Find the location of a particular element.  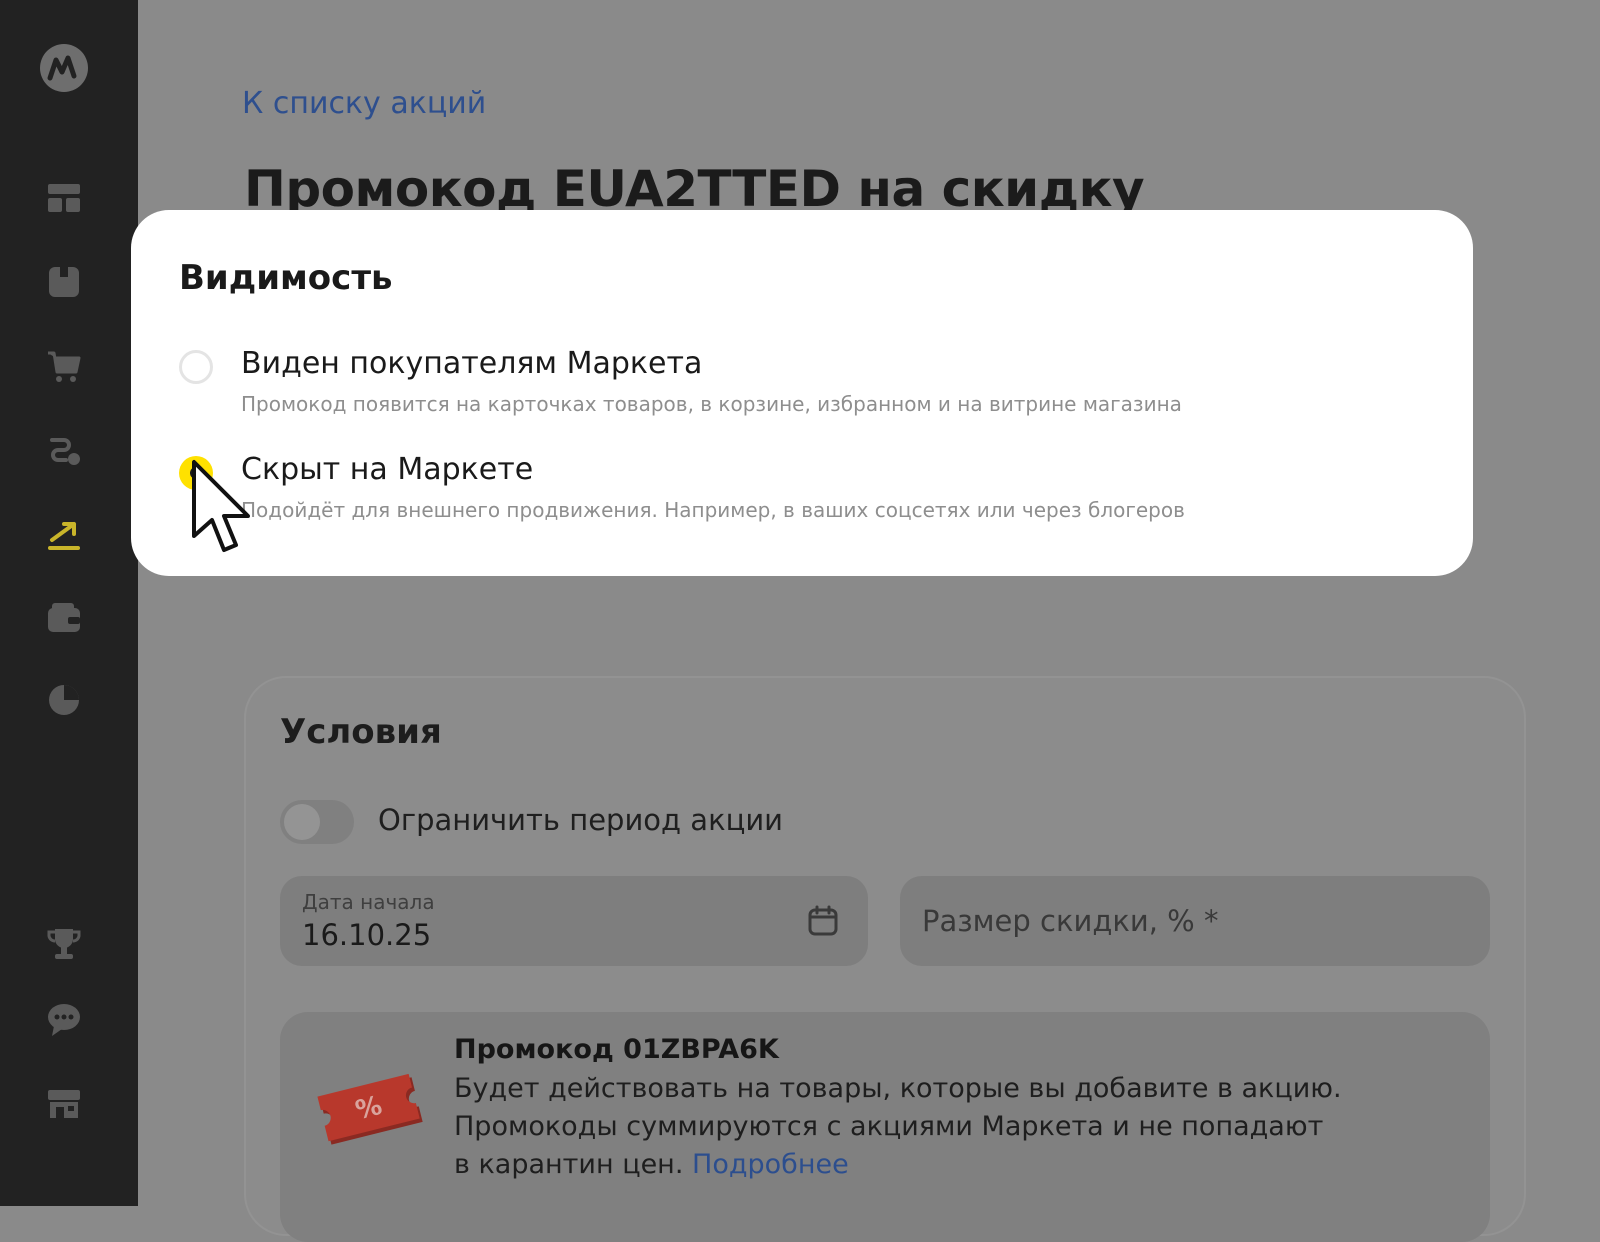

pie-chart-icon is located at coordinates (64, 700).